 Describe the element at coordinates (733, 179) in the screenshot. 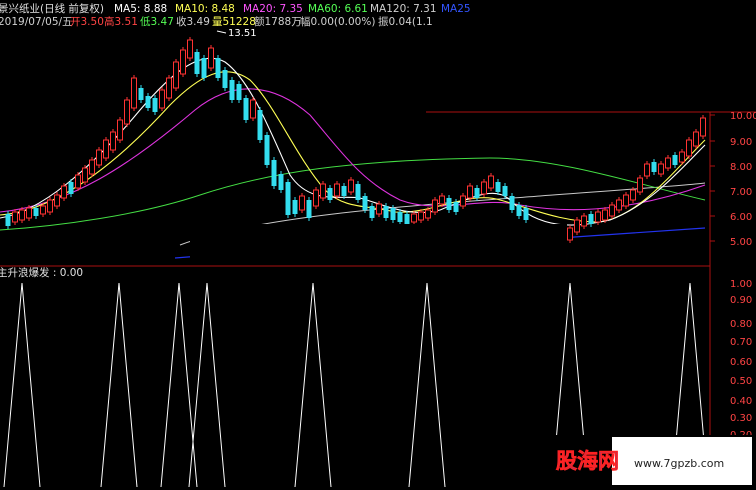

I see `price-axis: 10.00 9.00 8.00 7.00 6.00 5.00` at that location.